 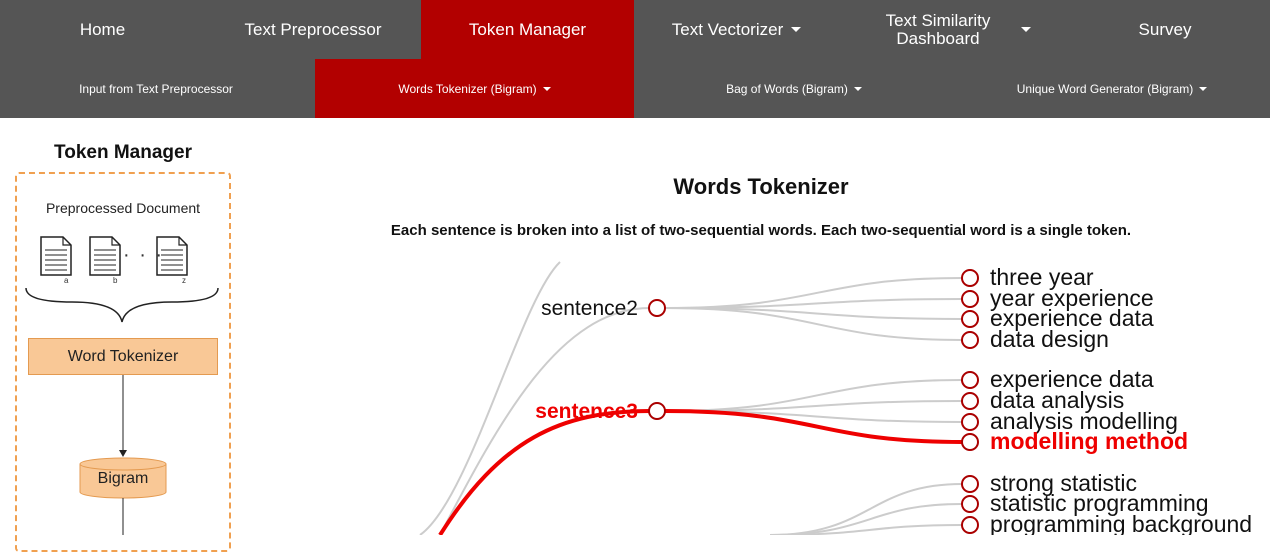 What do you see at coordinates (1089, 441) in the screenshot?
I see `token-label: modelling method` at bounding box center [1089, 441].